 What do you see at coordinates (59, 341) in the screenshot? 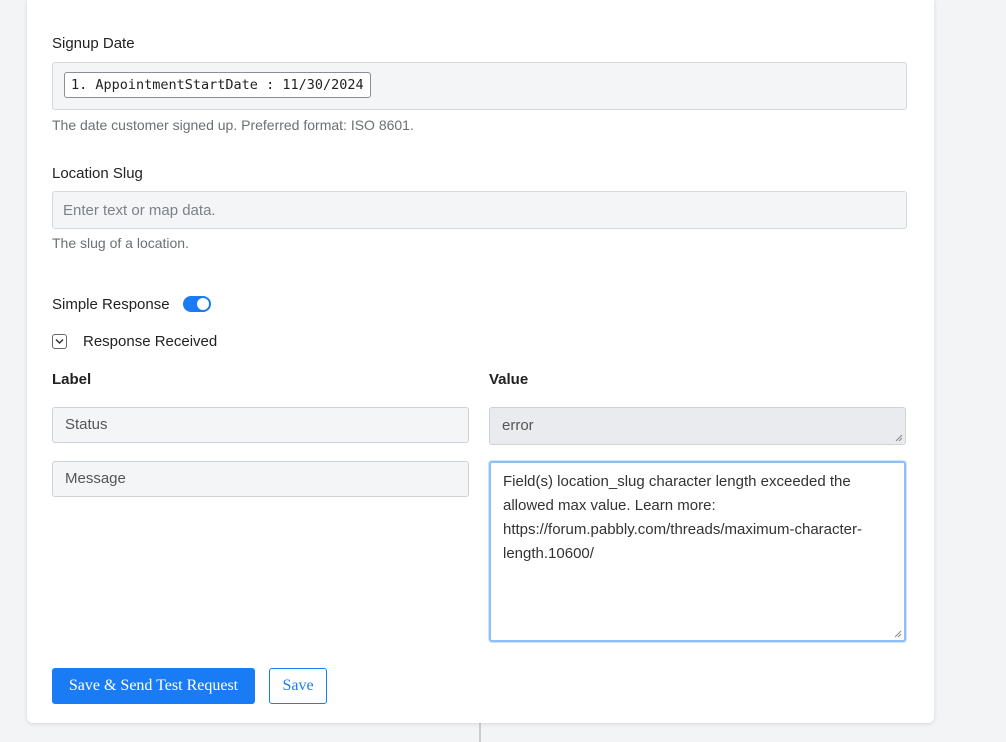
I see `chevron-down-icon` at bounding box center [59, 341].